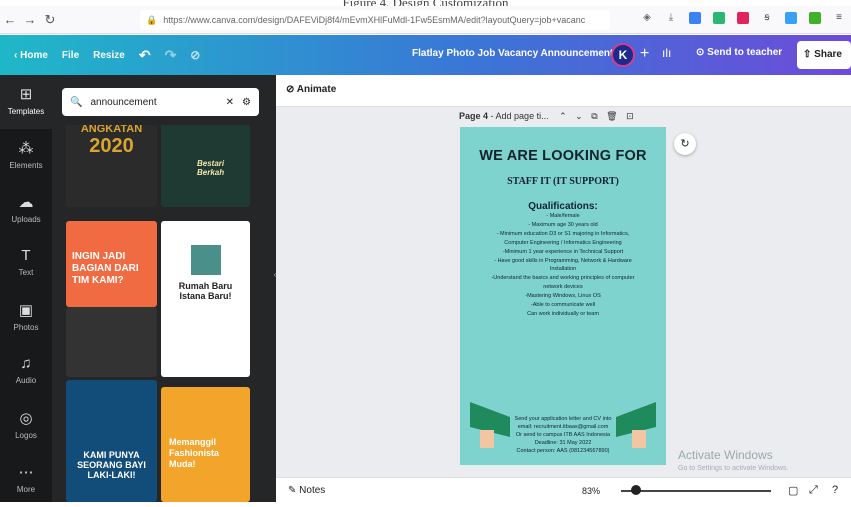 The height and width of the screenshot is (507, 851). Describe the element at coordinates (111, 342) in the screenshot. I see `template-thumbnail` at that location.